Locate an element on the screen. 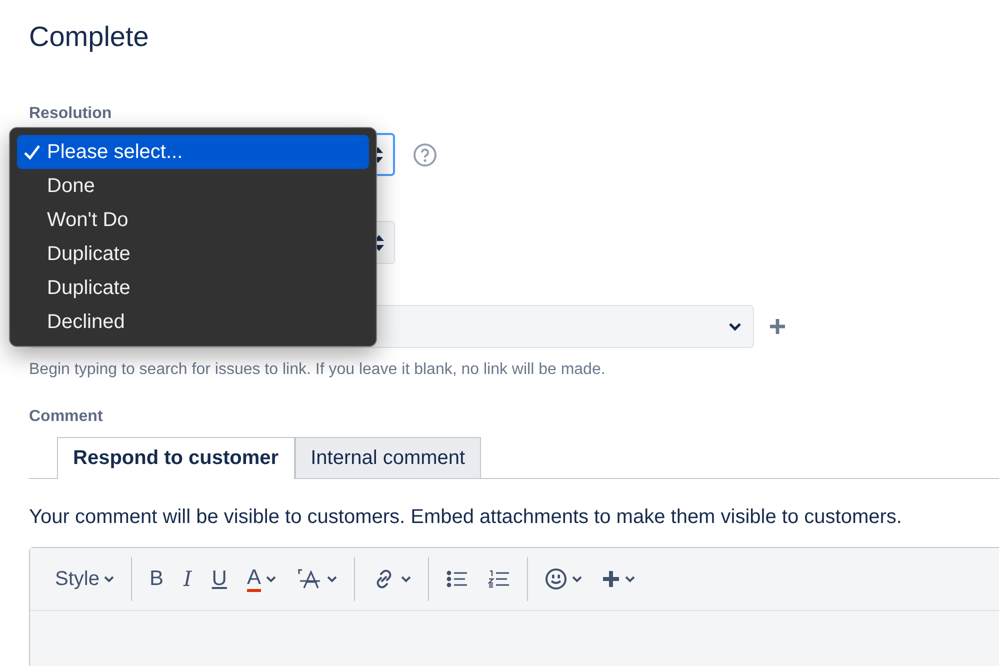 Image resolution: width=999 pixels, height=666 pixels. numbered-list-icon is located at coordinates (499, 579).